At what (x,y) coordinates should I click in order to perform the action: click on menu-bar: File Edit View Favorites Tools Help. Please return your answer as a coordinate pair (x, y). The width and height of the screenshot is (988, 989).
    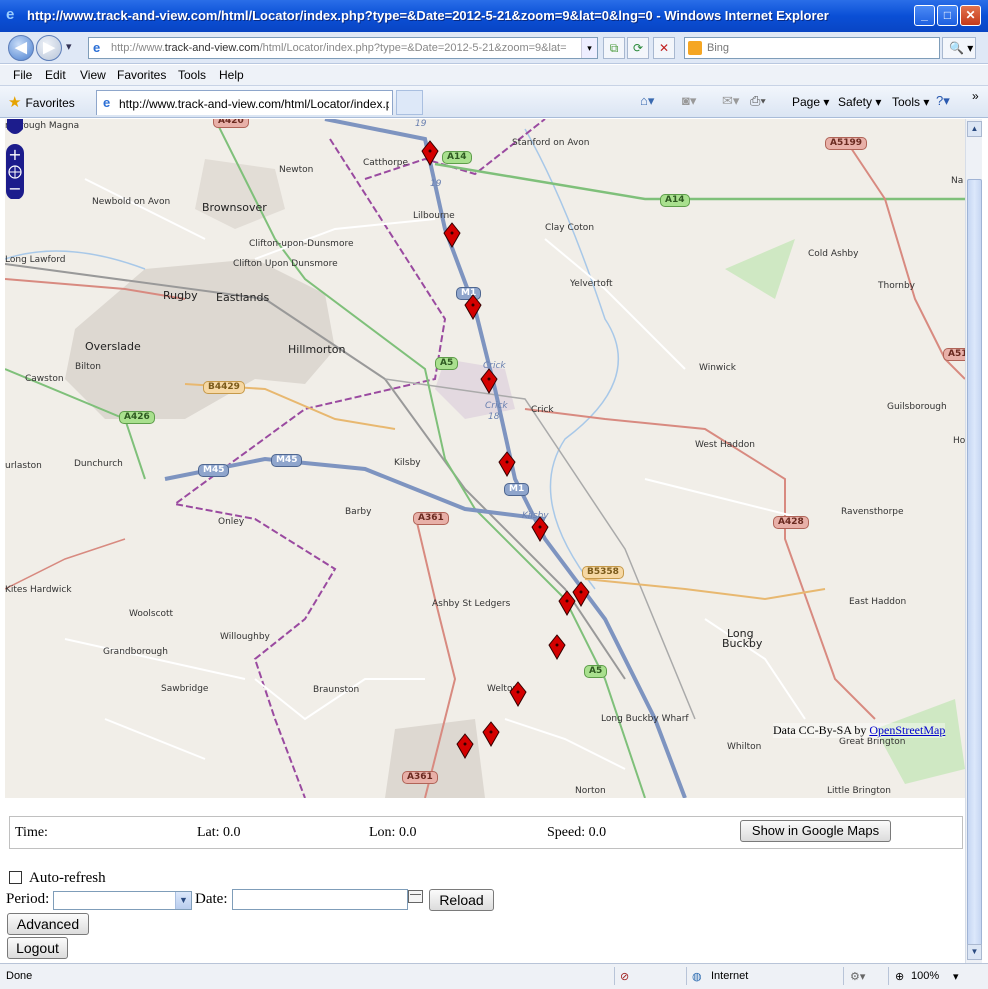
    Looking at the image, I should click on (494, 75).